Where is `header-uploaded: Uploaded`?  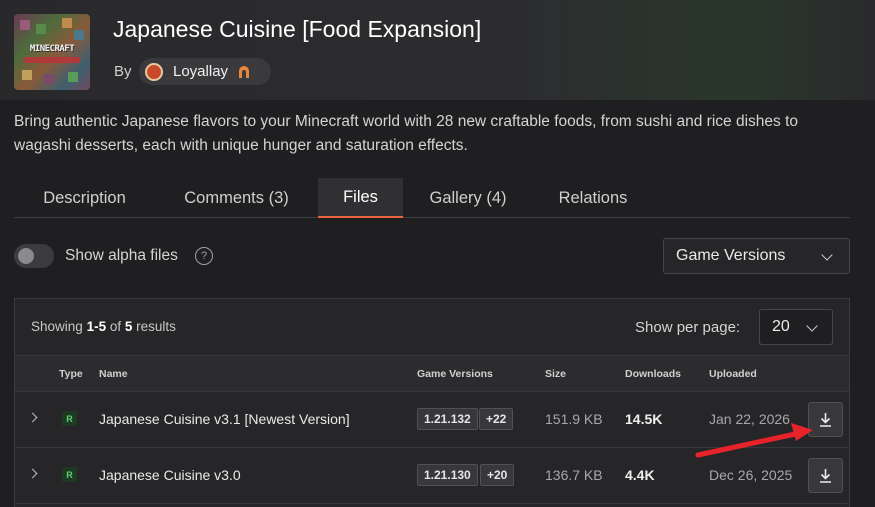 header-uploaded: Uploaded is located at coordinates (733, 374).